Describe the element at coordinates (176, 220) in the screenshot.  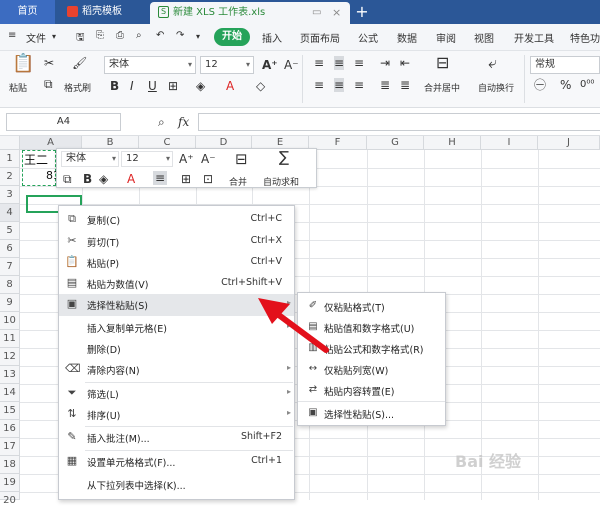
I see `menu-item-copy: ⧉ 复制(C) Ctrl+C` at that location.